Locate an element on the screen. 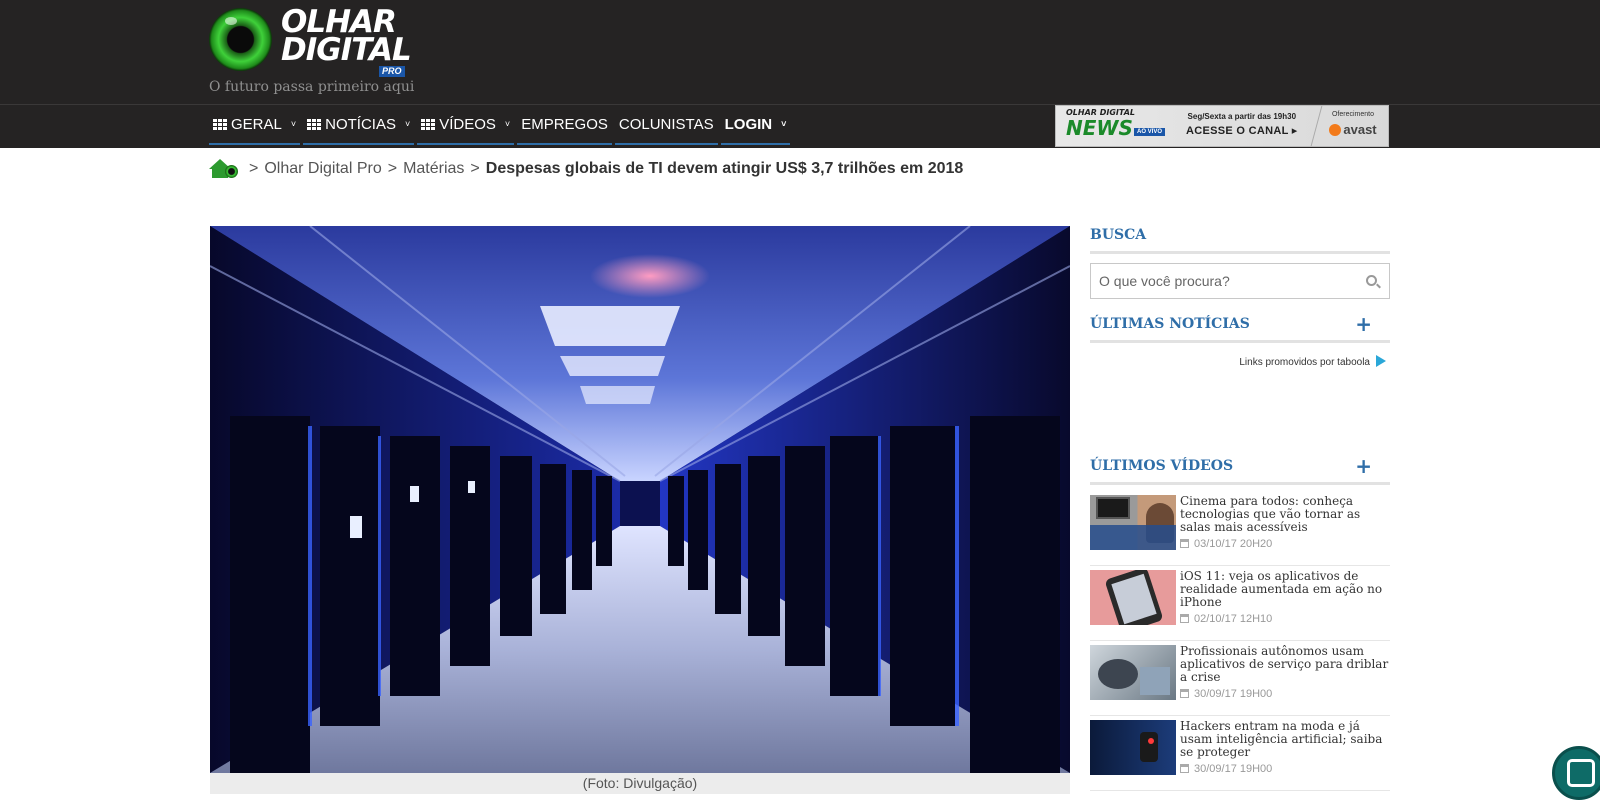  site-logo: OLHAR DIGITAL PRO is located at coordinates (311, 43).